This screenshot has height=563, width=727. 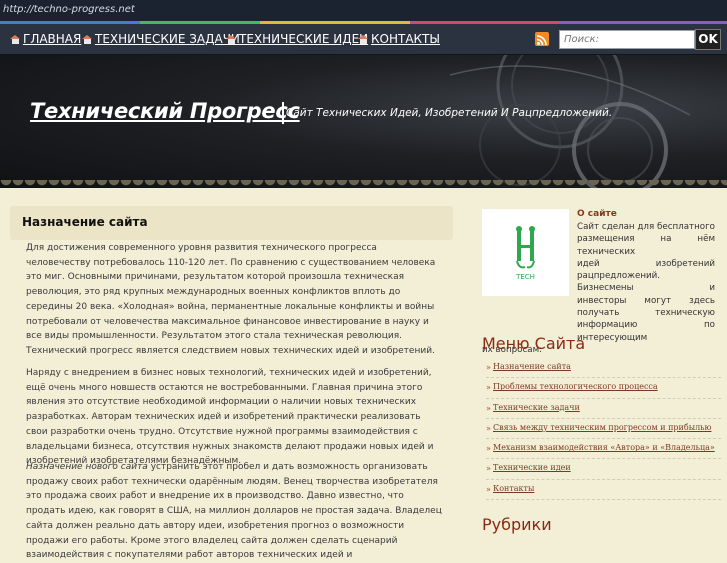 I want to click on menu-item: » Проблемы технологического процесса, so click(x=603, y=388).